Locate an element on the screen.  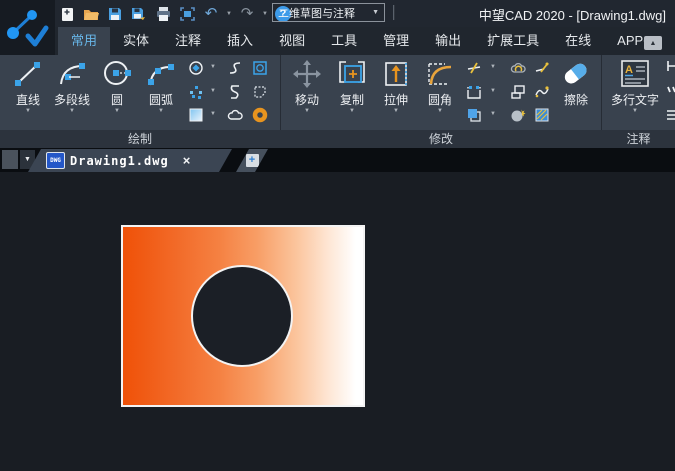
arc-icon is located at coordinates (161, 74).